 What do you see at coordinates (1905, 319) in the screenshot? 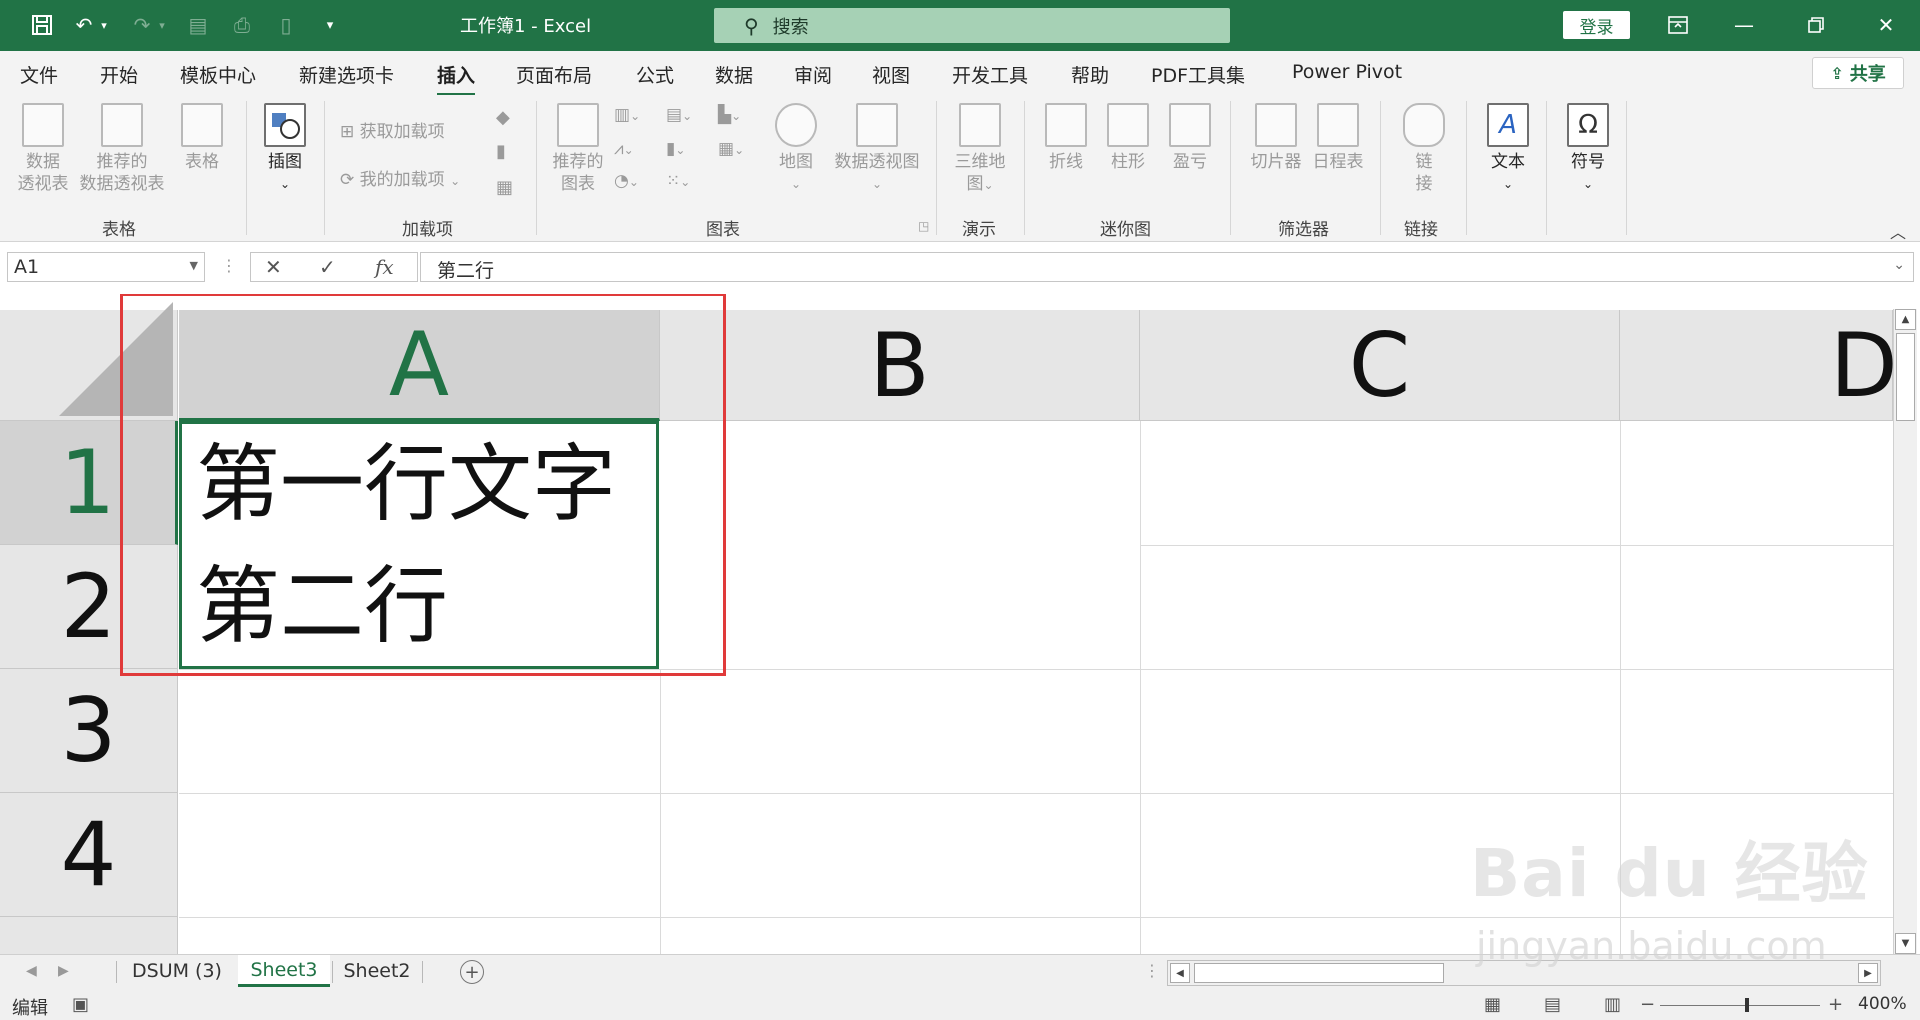
I see `scroll-up-icon: ▲` at bounding box center [1905, 319].